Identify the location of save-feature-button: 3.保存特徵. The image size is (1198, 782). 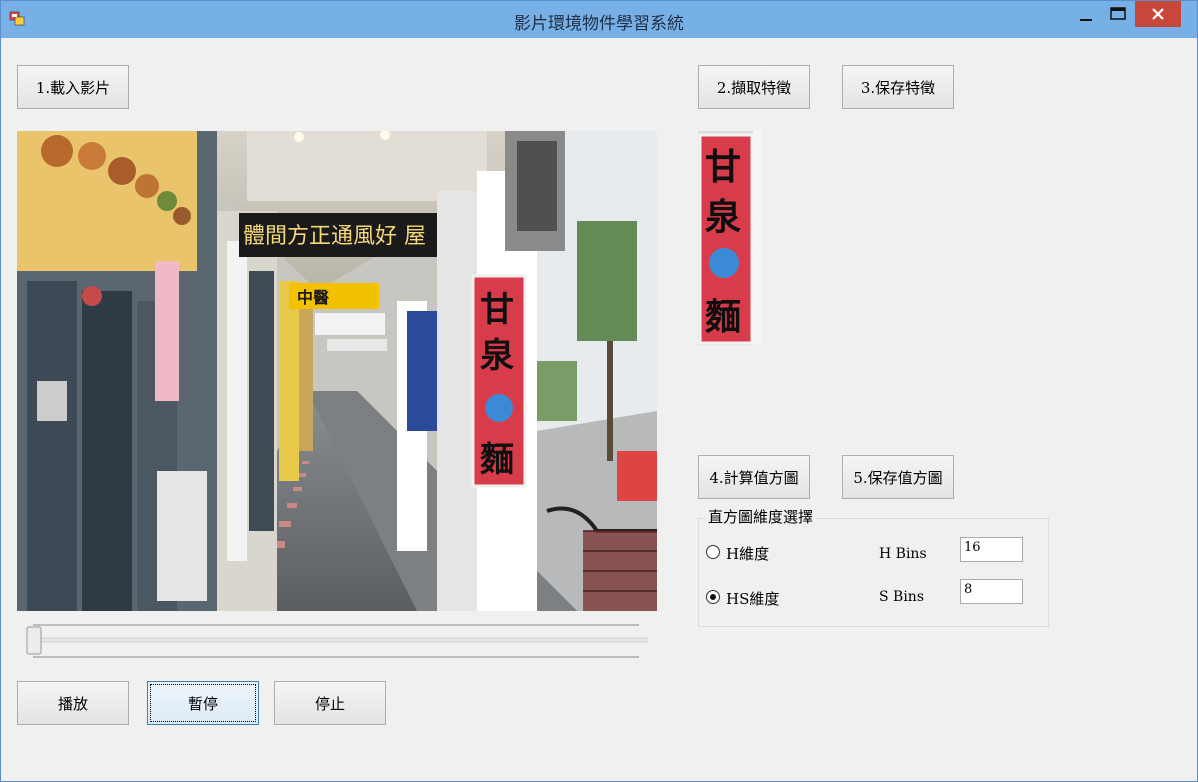
(898, 87).